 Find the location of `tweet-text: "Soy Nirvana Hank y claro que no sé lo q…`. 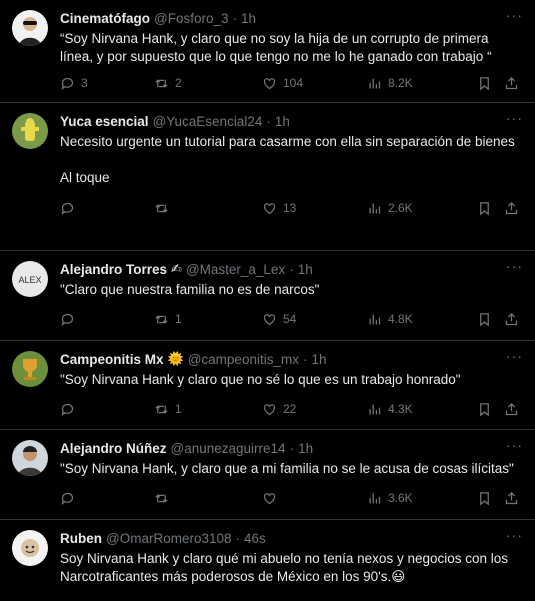

tweet-text: "Soy Nirvana Hank y claro que no sé lo q… is located at coordinates (260, 379).